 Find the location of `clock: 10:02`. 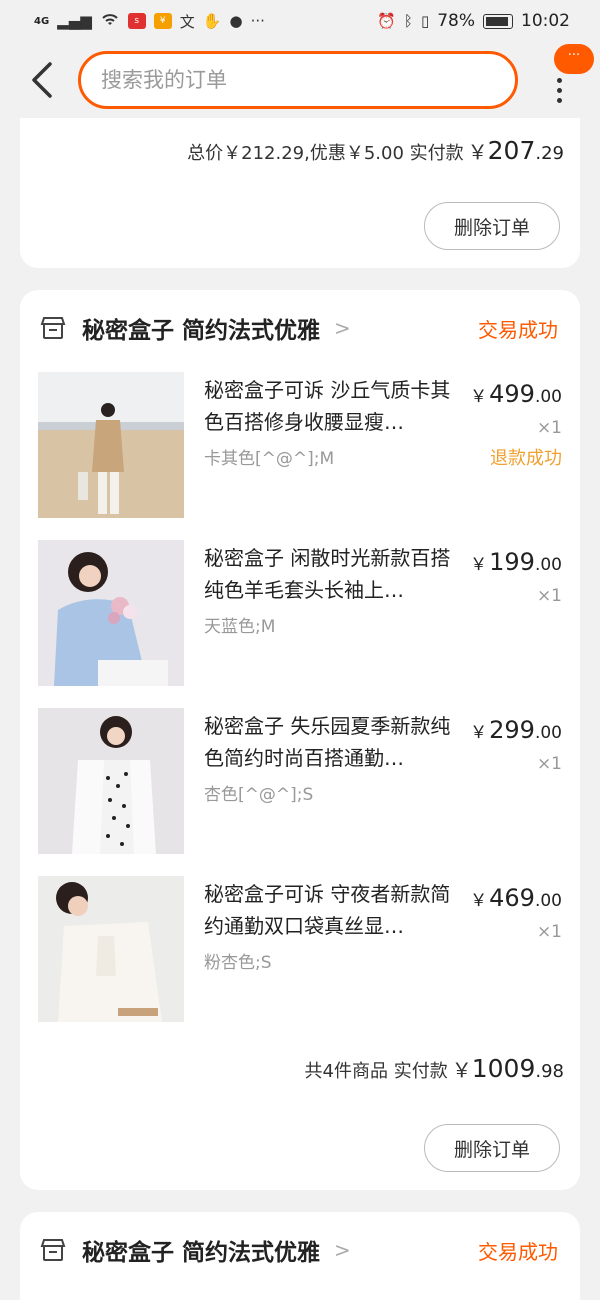

clock: 10:02 is located at coordinates (545, 21).